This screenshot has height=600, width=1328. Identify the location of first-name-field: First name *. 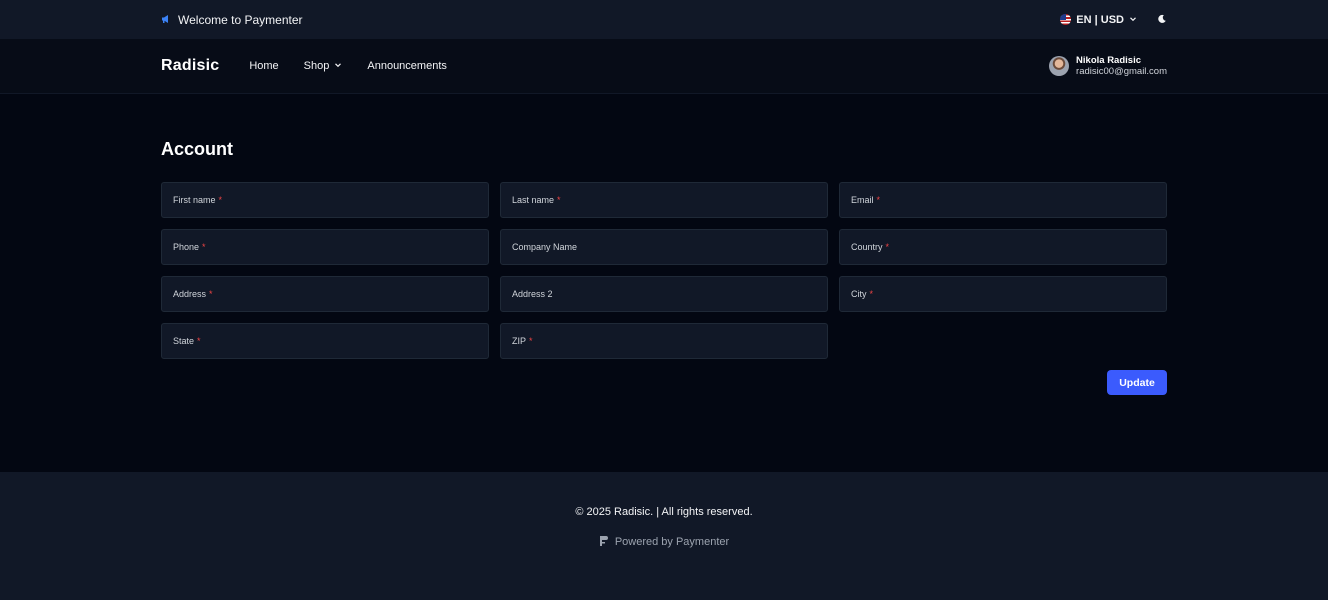
(325, 200).